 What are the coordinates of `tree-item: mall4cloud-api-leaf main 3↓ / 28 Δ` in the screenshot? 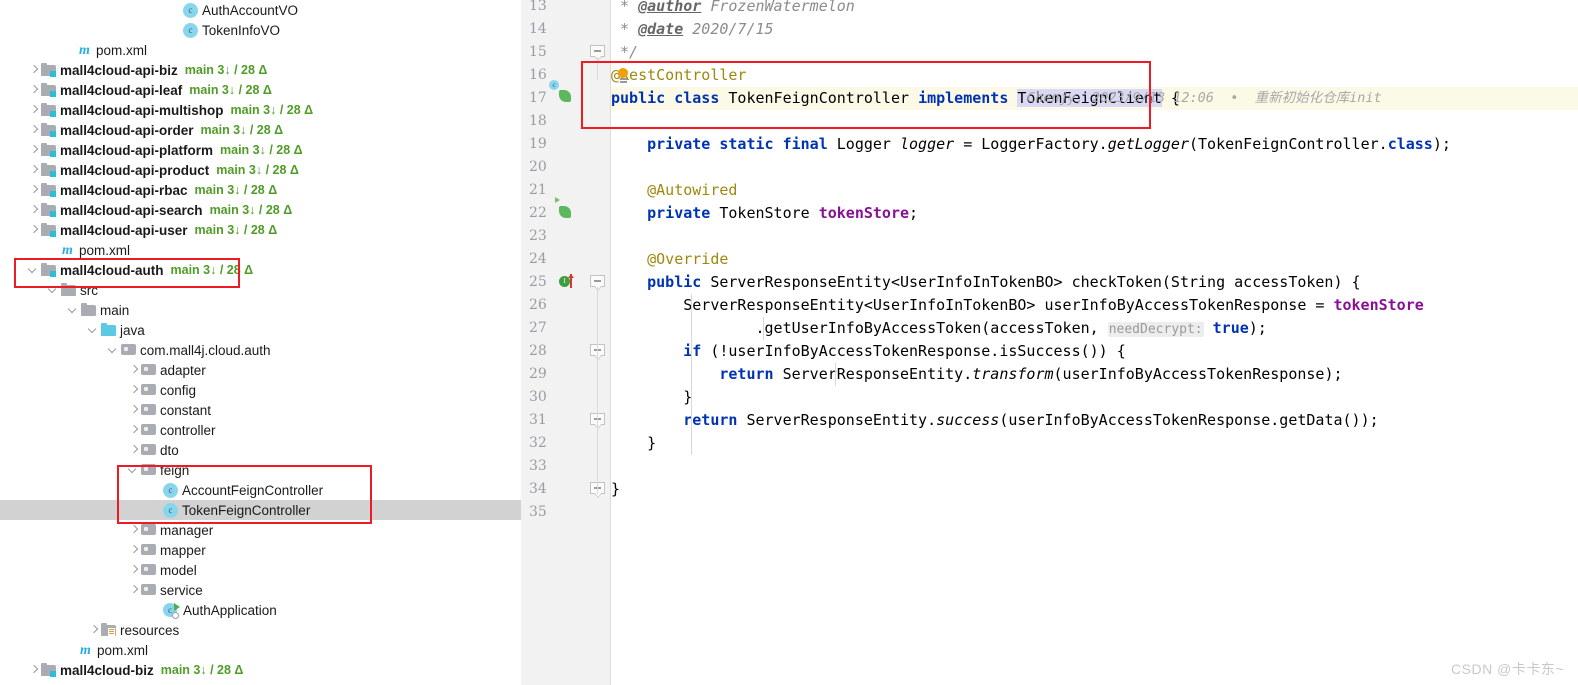 It's located at (260, 90).